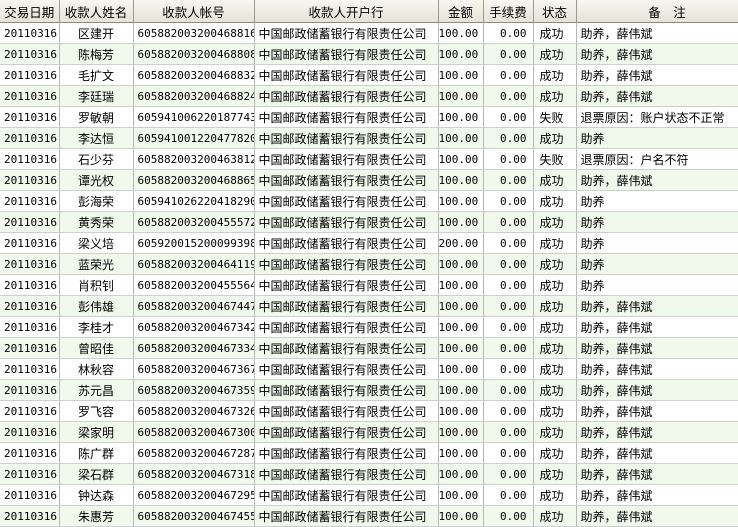 Image resolution: width=738 pixels, height=527 pixels. What do you see at coordinates (461, 11) in the screenshot?
I see `column-header-amount: 金额` at bounding box center [461, 11].